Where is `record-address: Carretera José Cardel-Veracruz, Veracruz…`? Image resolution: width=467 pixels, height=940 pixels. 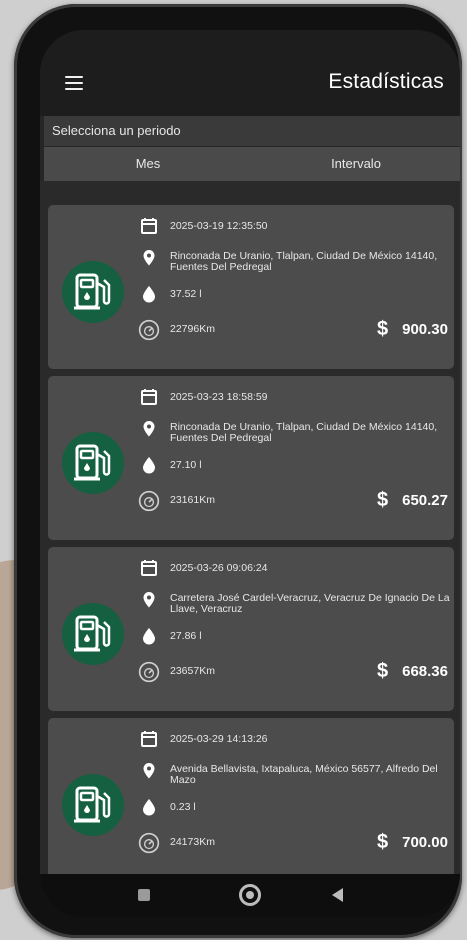
record-address: Carretera José Cardel-Veracruz, Veracruz… is located at coordinates (310, 603).